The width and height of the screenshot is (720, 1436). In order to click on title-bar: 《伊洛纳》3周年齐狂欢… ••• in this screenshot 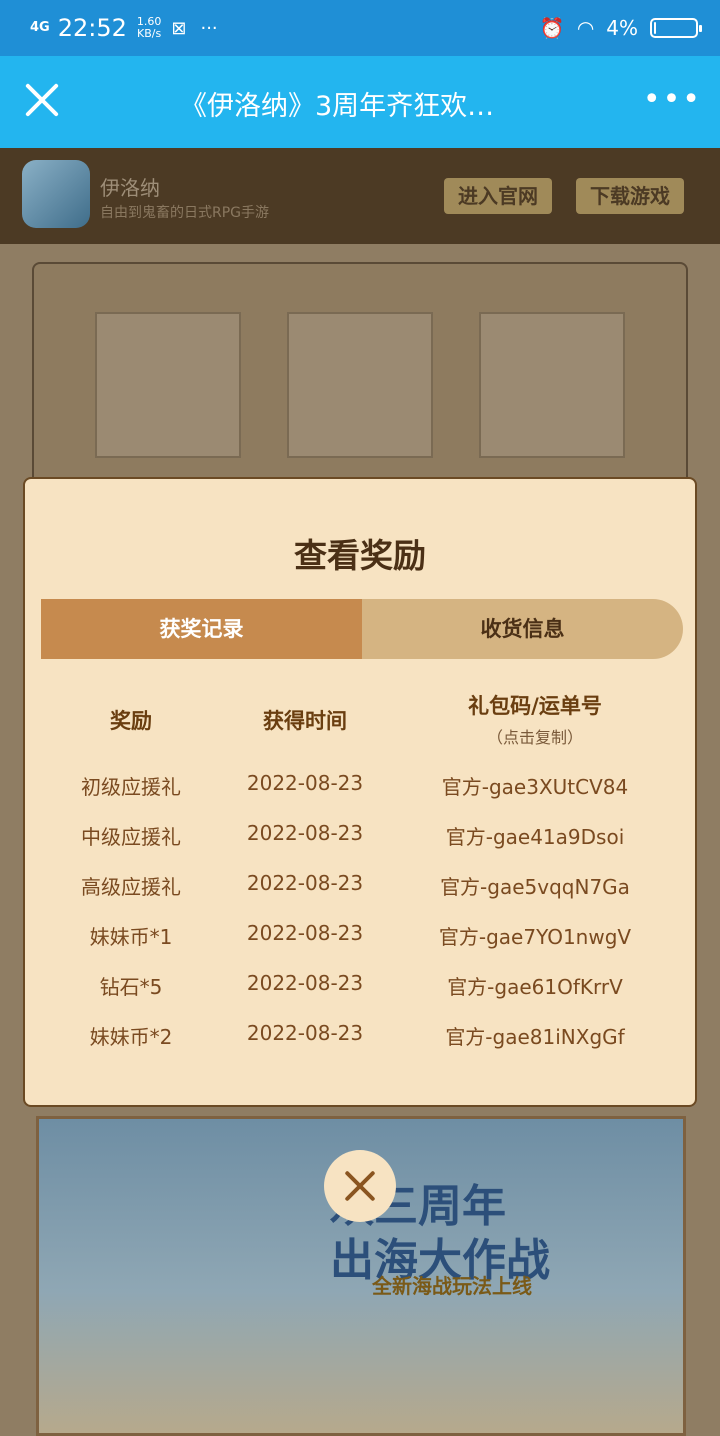, I will do `click(360, 102)`.